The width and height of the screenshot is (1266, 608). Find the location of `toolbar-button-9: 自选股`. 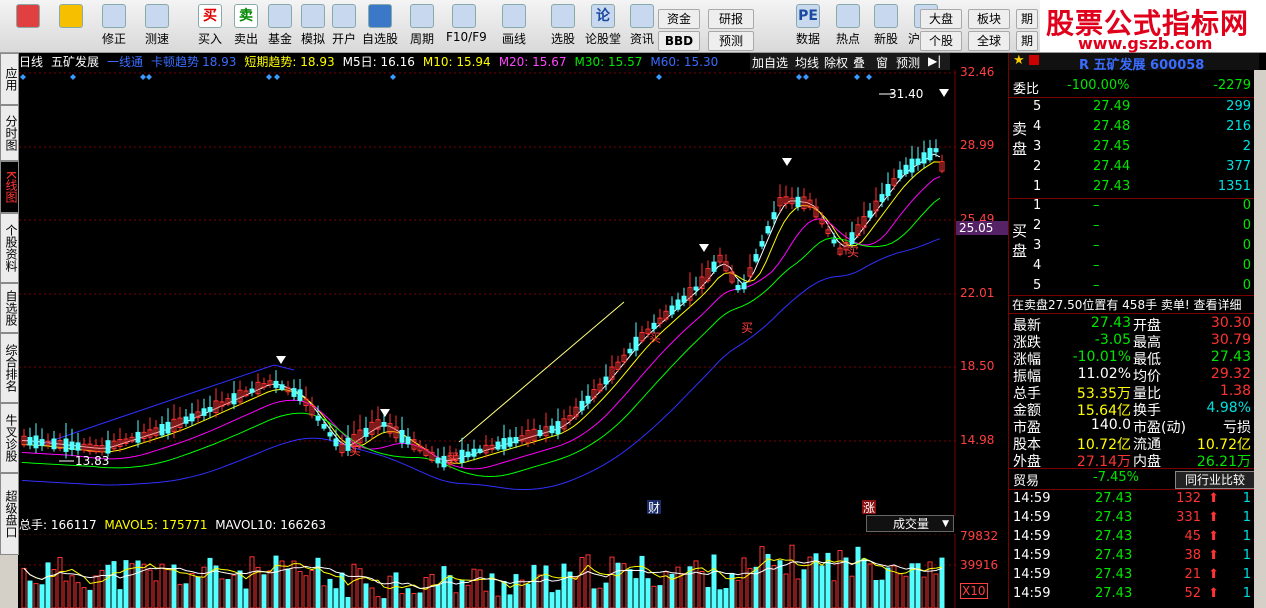

toolbar-button-9: 自选股 is located at coordinates (380, 27).